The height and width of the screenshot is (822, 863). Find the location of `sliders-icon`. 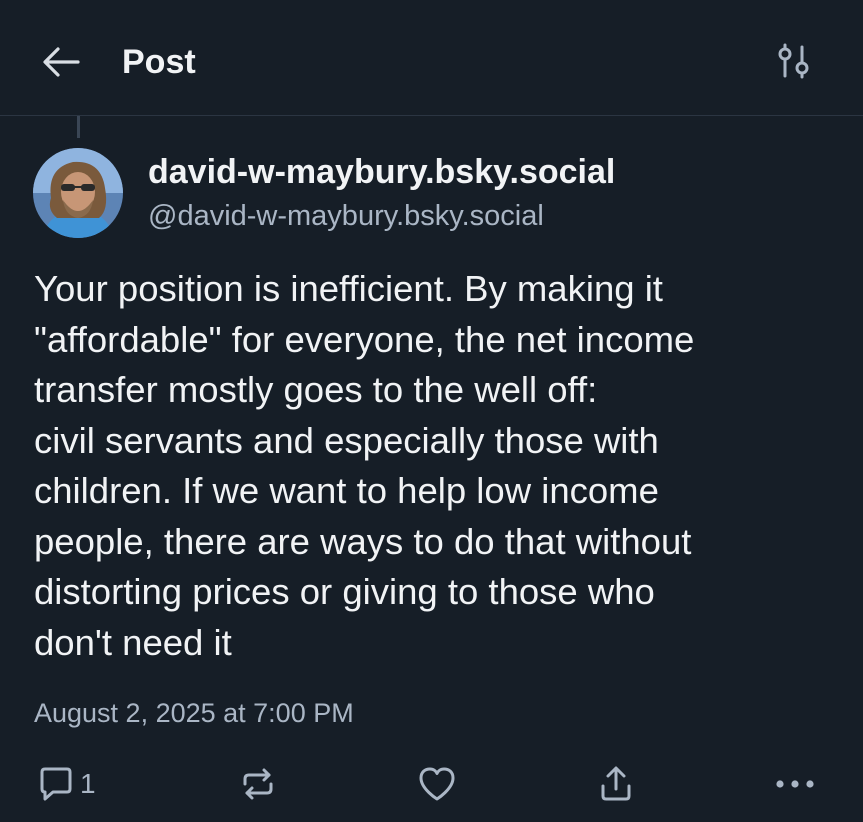

sliders-icon is located at coordinates (793, 61).